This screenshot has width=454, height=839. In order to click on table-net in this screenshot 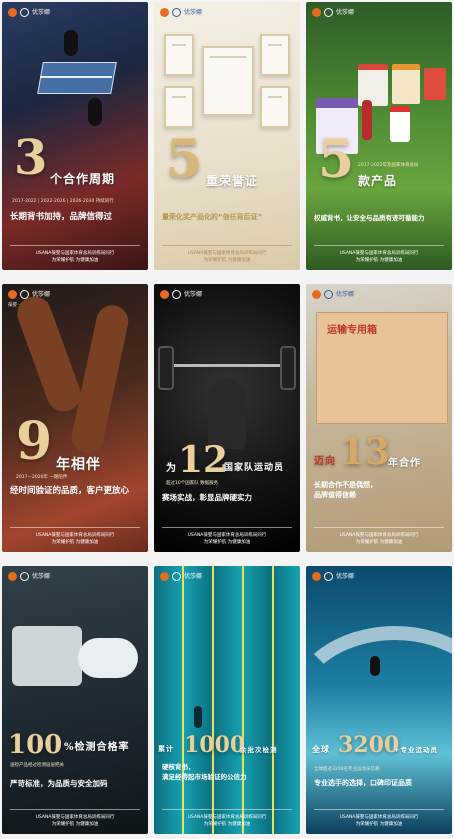, I will do `click(76, 77)`.